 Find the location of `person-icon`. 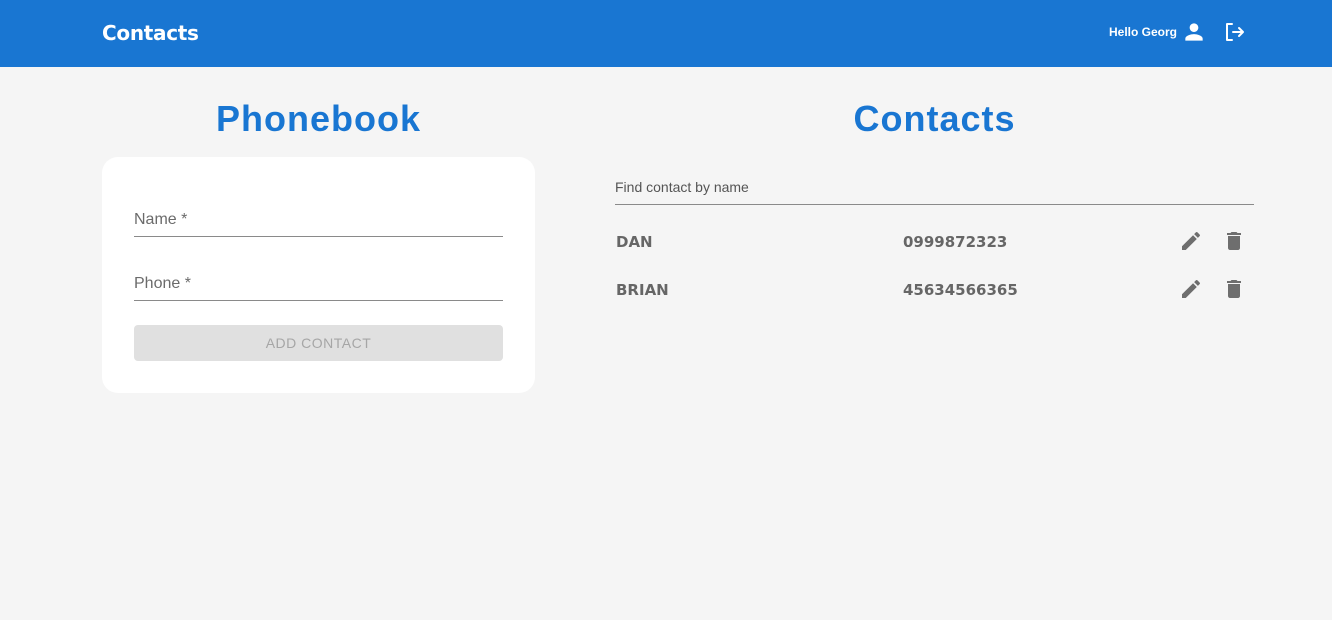

person-icon is located at coordinates (1194, 32).